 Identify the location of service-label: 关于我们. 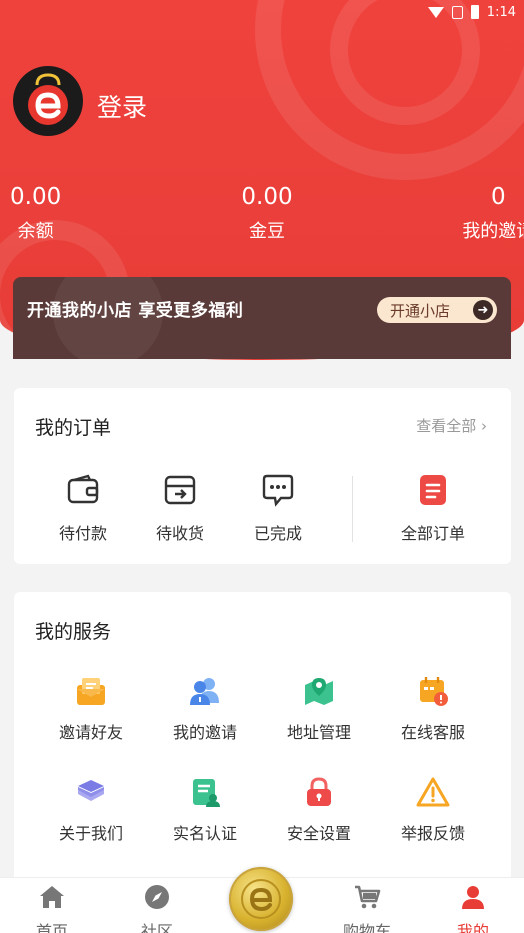
(90, 833).